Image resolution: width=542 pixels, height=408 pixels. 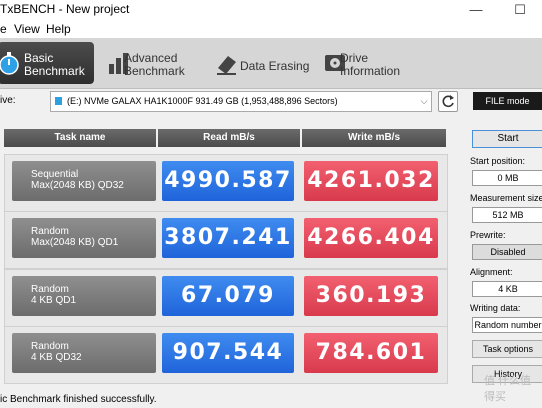 I want to click on write-value: 784.601, so click(x=371, y=353).